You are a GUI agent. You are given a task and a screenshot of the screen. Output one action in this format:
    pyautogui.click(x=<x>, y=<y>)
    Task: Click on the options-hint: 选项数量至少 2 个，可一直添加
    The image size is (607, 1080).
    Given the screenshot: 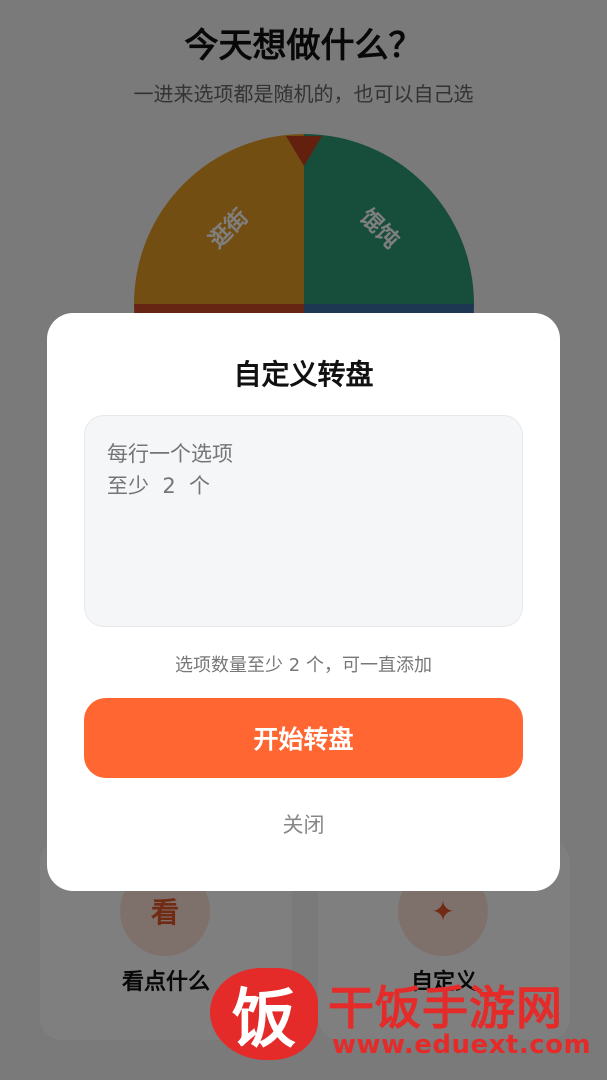 What is the action you would take?
    pyautogui.click(x=303, y=665)
    